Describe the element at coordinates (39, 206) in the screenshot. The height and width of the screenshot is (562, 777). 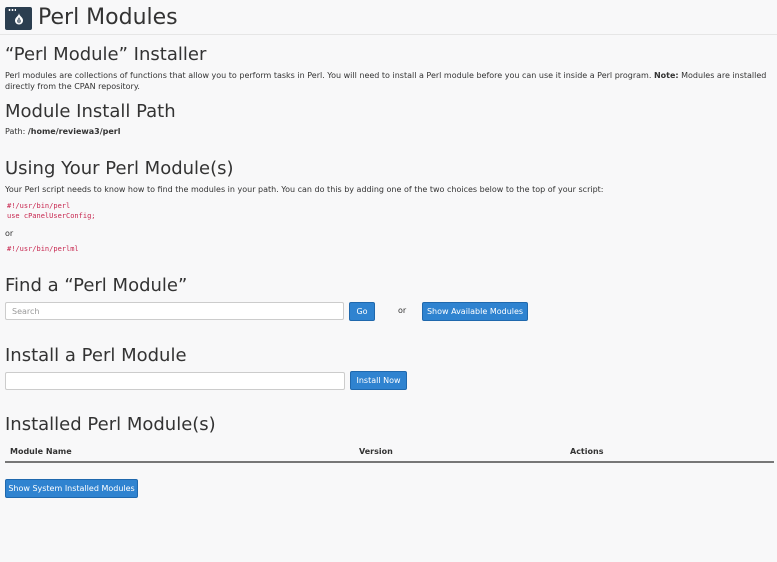
I see `code-option-1-line-1: #!/usr/bin/perl` at that location.